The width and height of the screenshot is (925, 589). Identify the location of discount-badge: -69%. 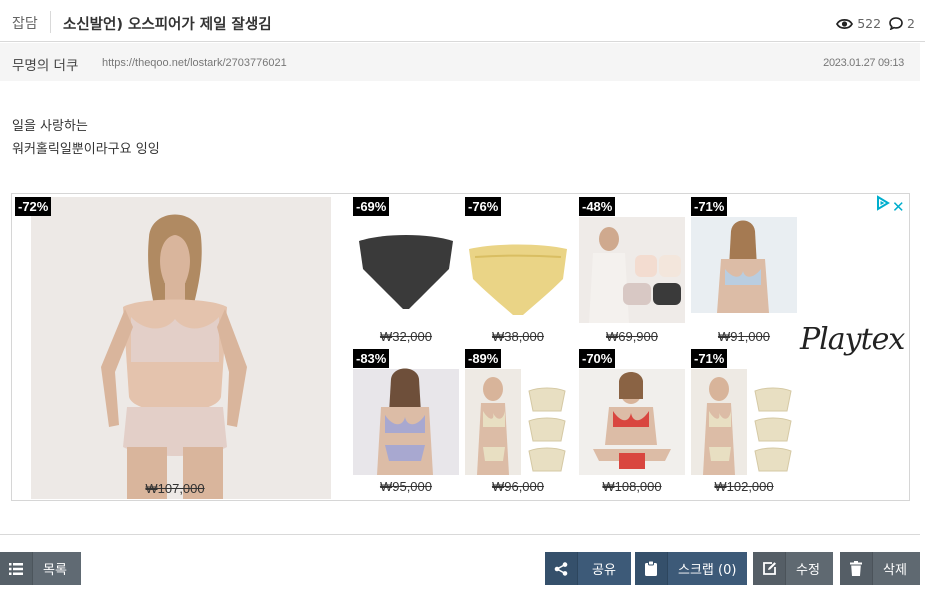
(371, 206).